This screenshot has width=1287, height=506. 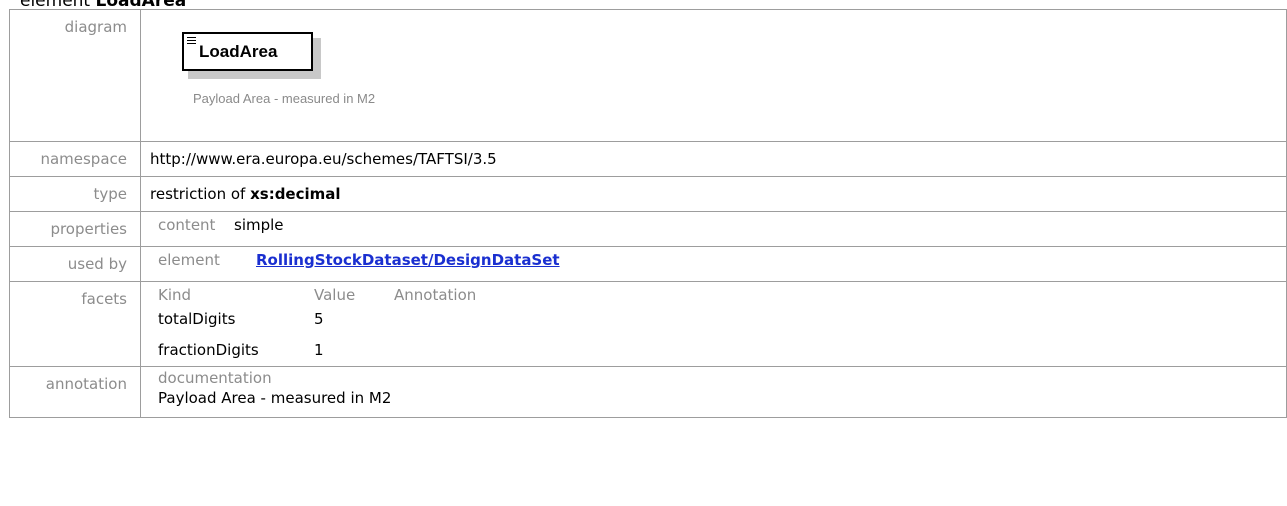 What do you see at coordinates (319, 350) in the screenshot?
I see `facet-value: 1` at bounding box center [319, 350].